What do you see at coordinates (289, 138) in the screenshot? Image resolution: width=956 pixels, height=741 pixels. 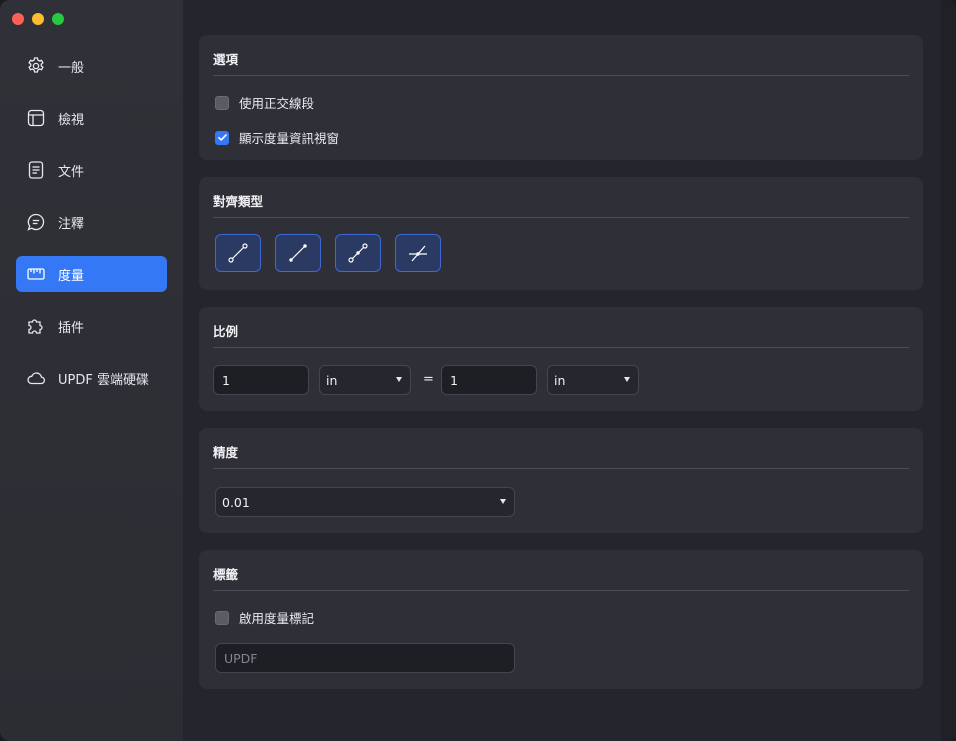 I see `show-window-label: 顯示度量資訊視窗` at bounding box center [289, 138].